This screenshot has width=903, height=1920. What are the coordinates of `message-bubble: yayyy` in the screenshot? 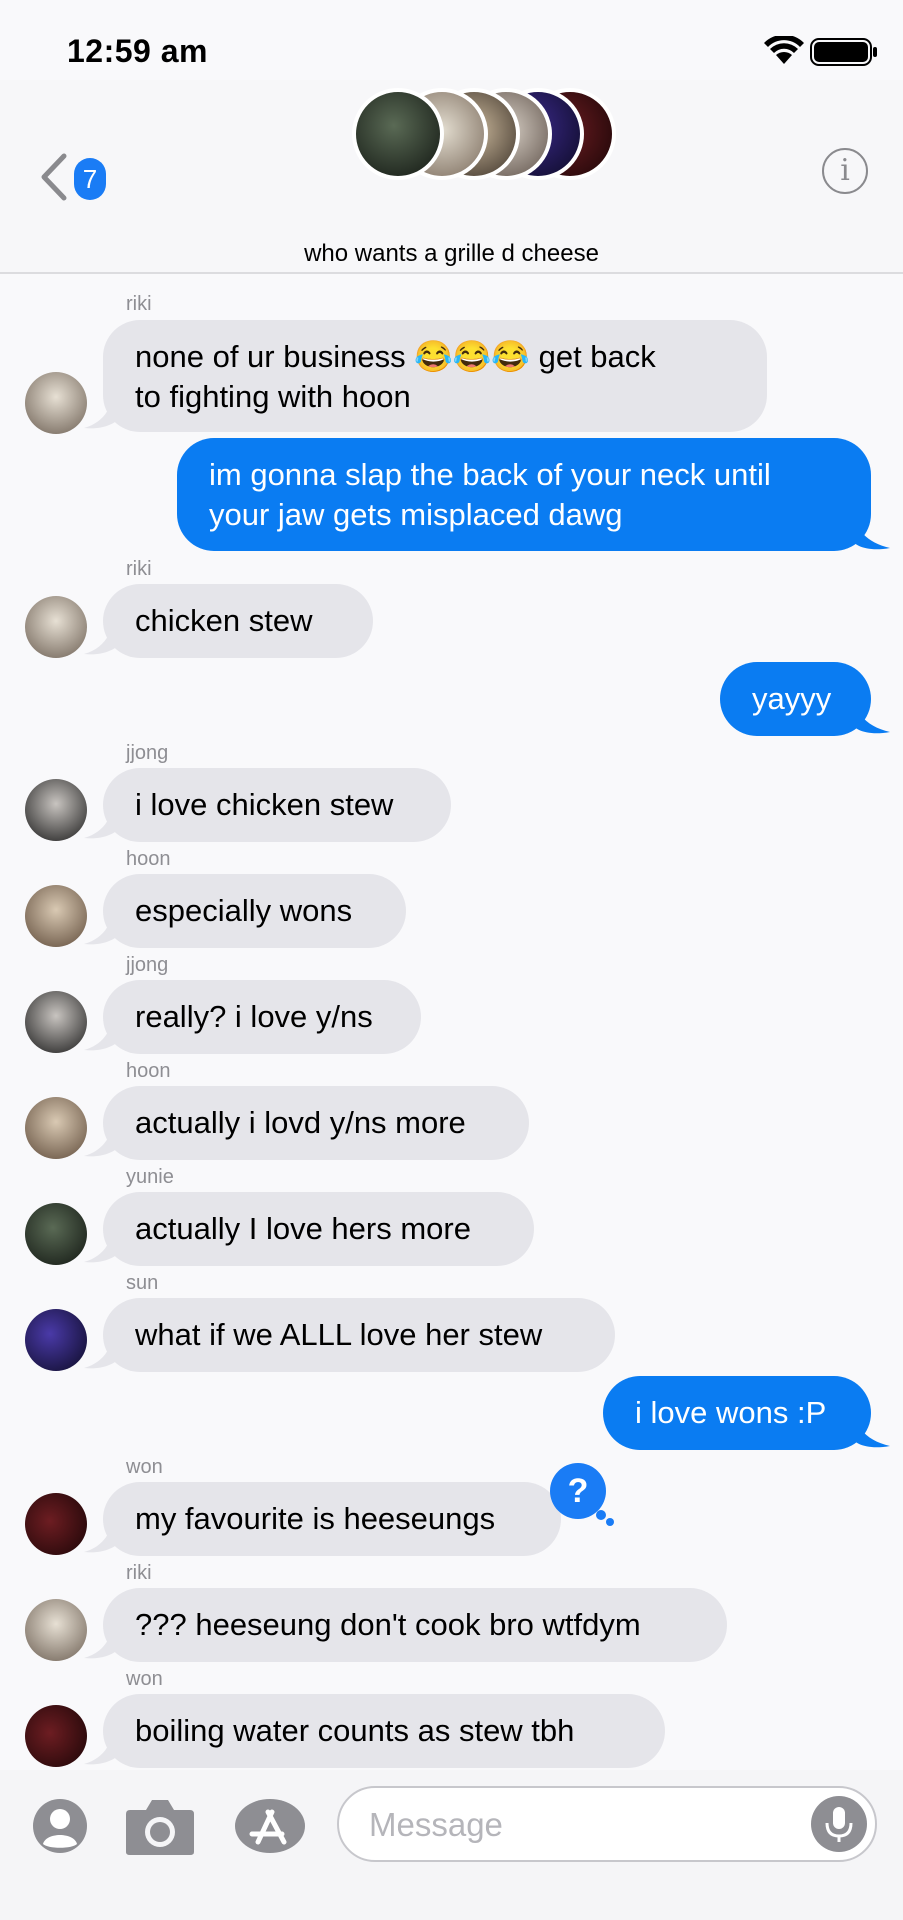 It's located at (795, 699).